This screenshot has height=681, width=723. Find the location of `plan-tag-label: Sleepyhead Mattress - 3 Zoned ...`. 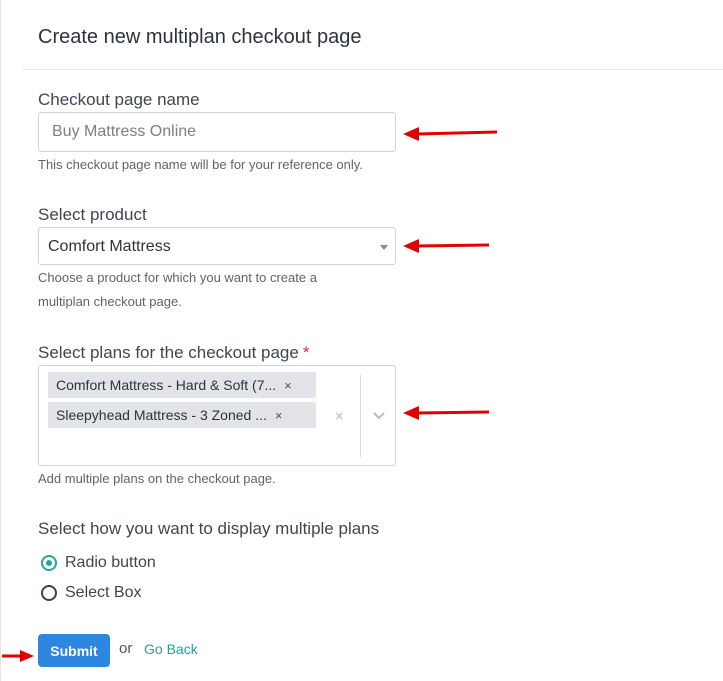

plan-tag-label: Sleepyhead Mattress - 3 Zoned ... is located at coordinates (161, 415).